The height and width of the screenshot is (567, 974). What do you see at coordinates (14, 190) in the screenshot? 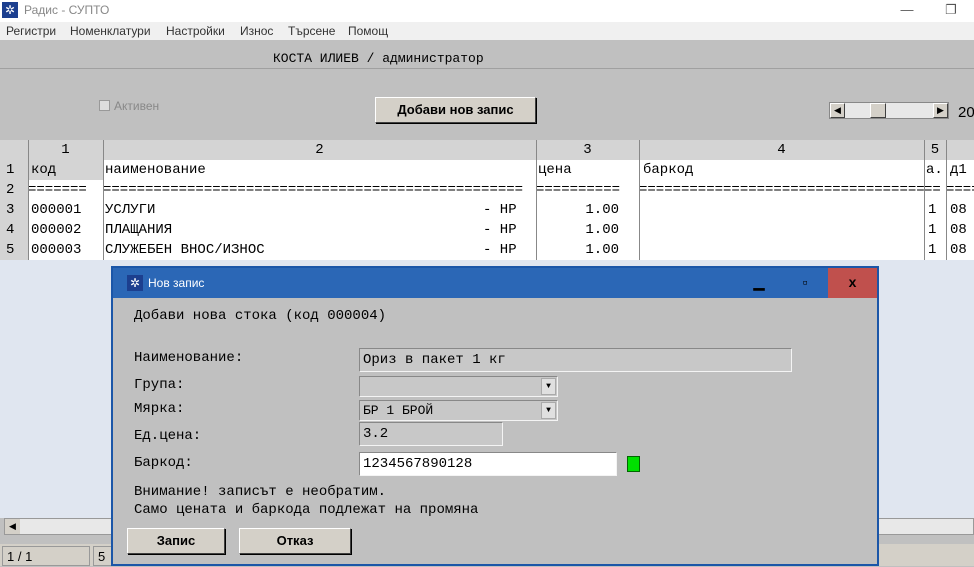
I see `row-number: 2` at bounding box center [14, 190].